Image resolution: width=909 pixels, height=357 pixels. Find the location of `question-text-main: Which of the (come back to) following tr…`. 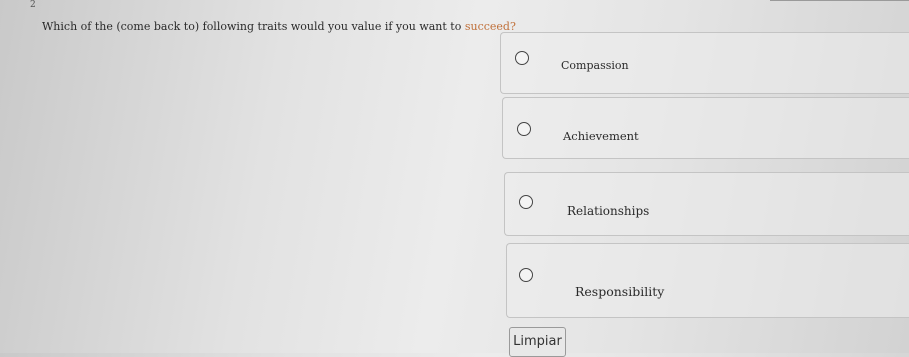

question-text-main: Which of the (come back to) following tr… is located at coordinates (253, 26).